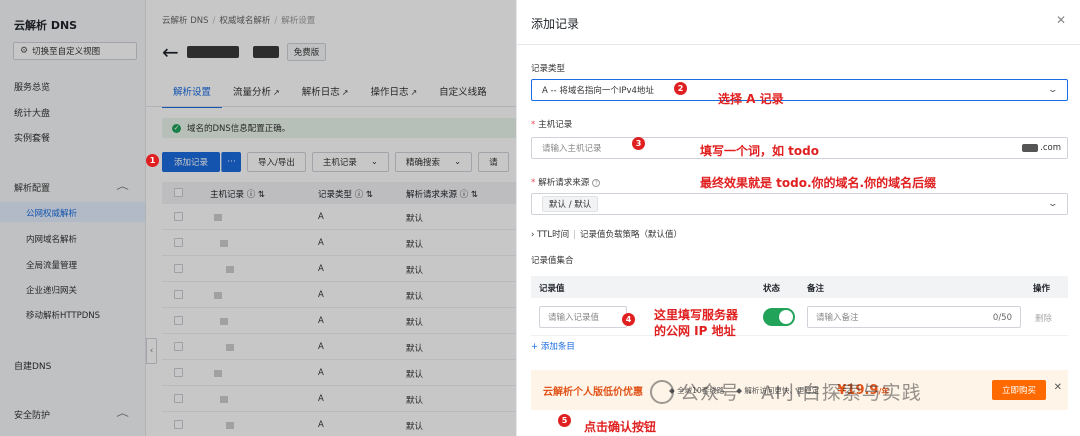 Image resolution: width=1080 pixels, height=436 pixels. I want to click on wechat-icon, so click(662, 391).